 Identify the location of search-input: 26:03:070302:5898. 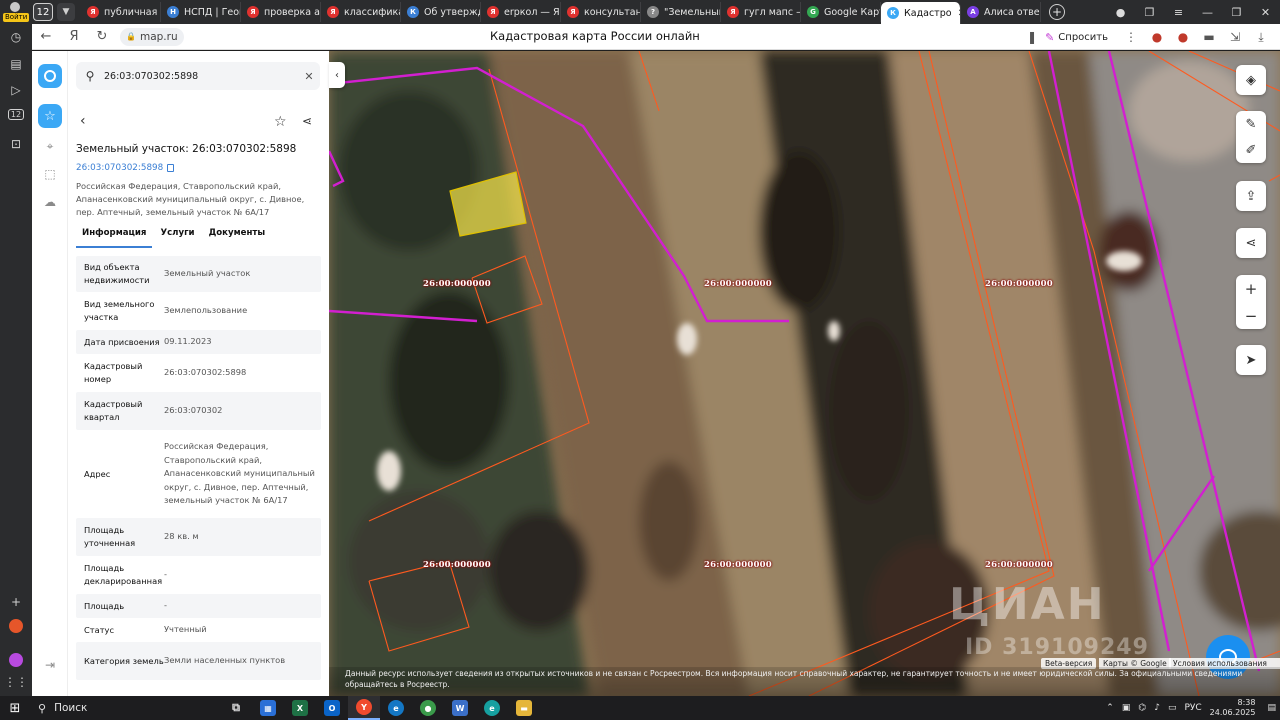
(201, 76).